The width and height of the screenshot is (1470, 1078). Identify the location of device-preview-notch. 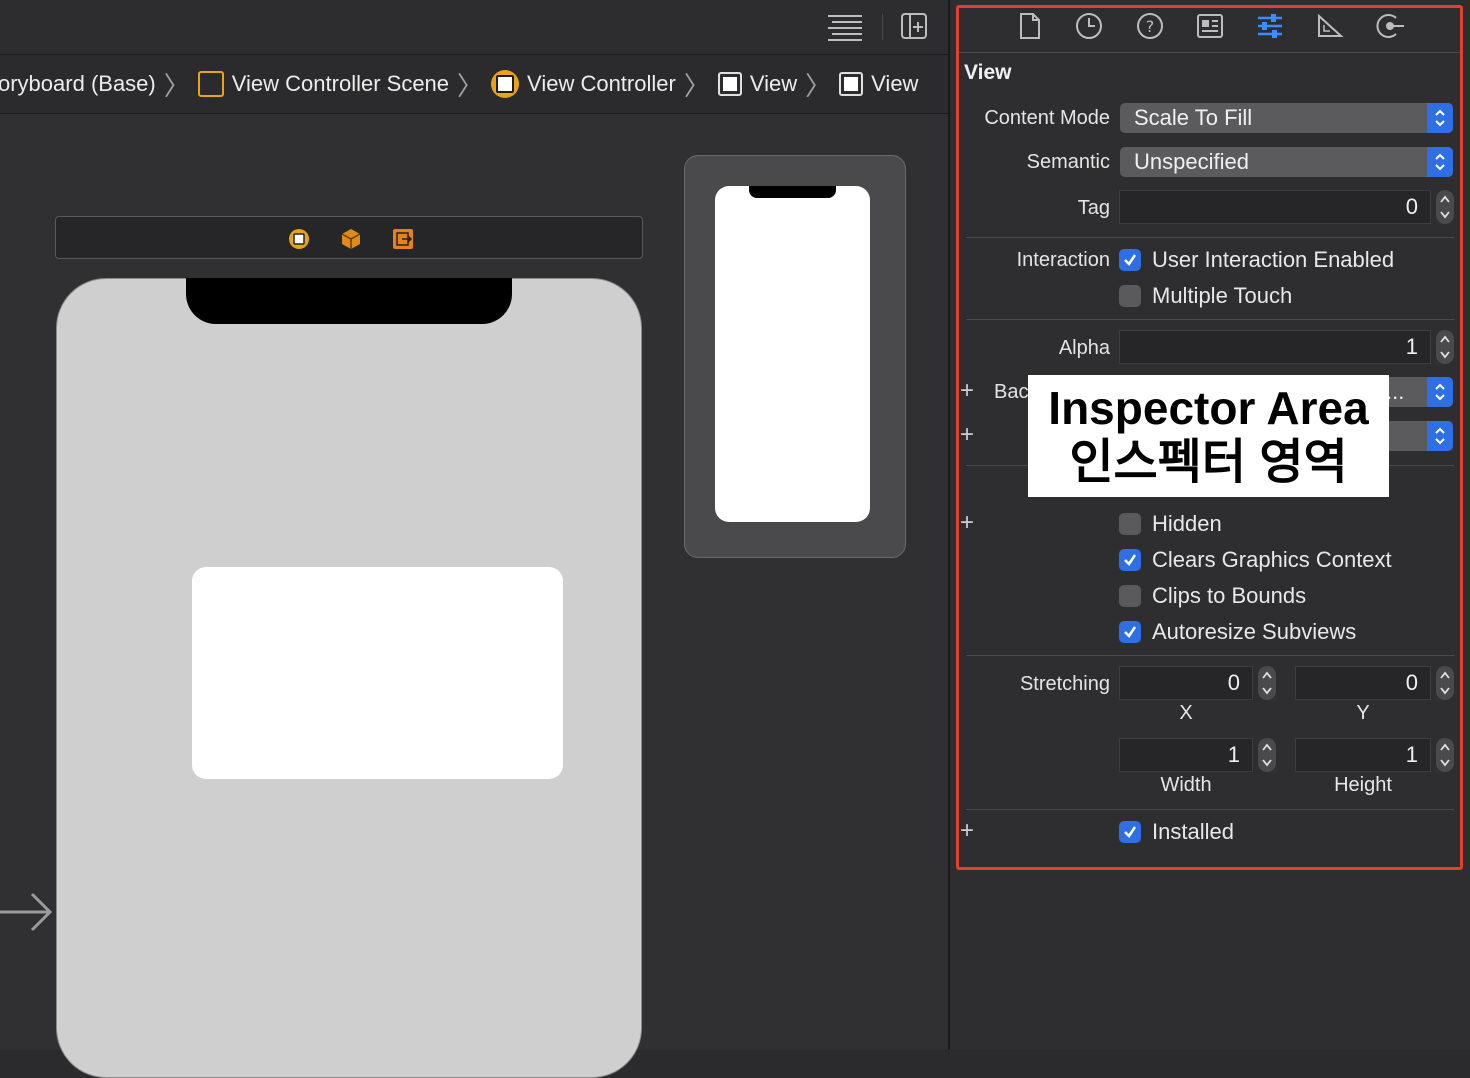
(792, 192).